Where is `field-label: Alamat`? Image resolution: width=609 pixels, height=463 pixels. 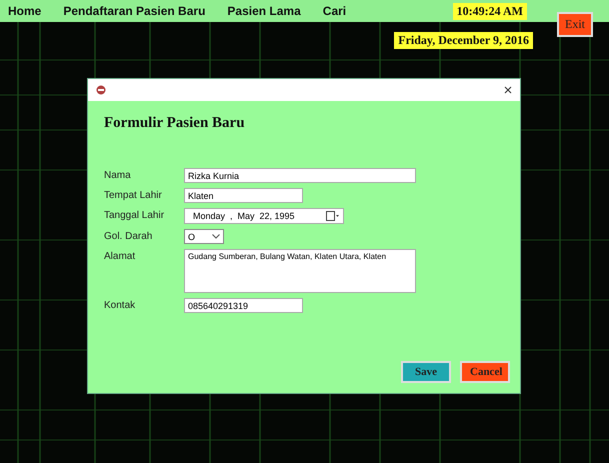 field-label: Alamat is located at coordinates (120, 256).